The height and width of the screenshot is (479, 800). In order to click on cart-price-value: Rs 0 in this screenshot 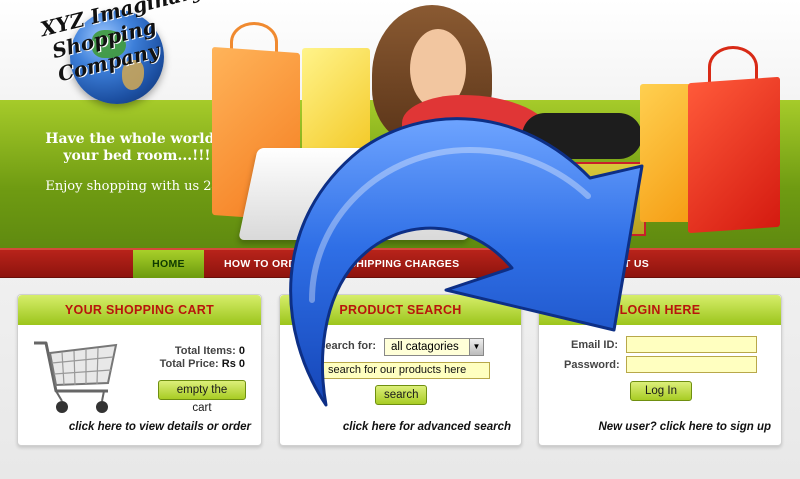, I will do `click(233, 364)`.